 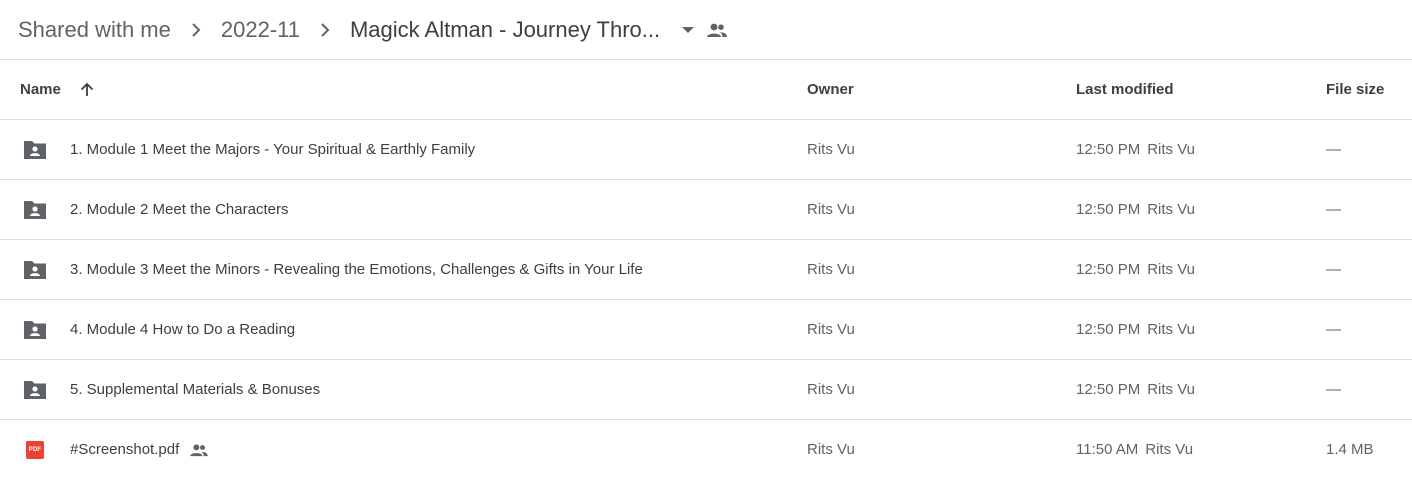 What do you see at coordinates (179, 209) in the screenshot?
I see `file-name: 2. Module 2 Meet the Characters` at bounding box center [179, 209].